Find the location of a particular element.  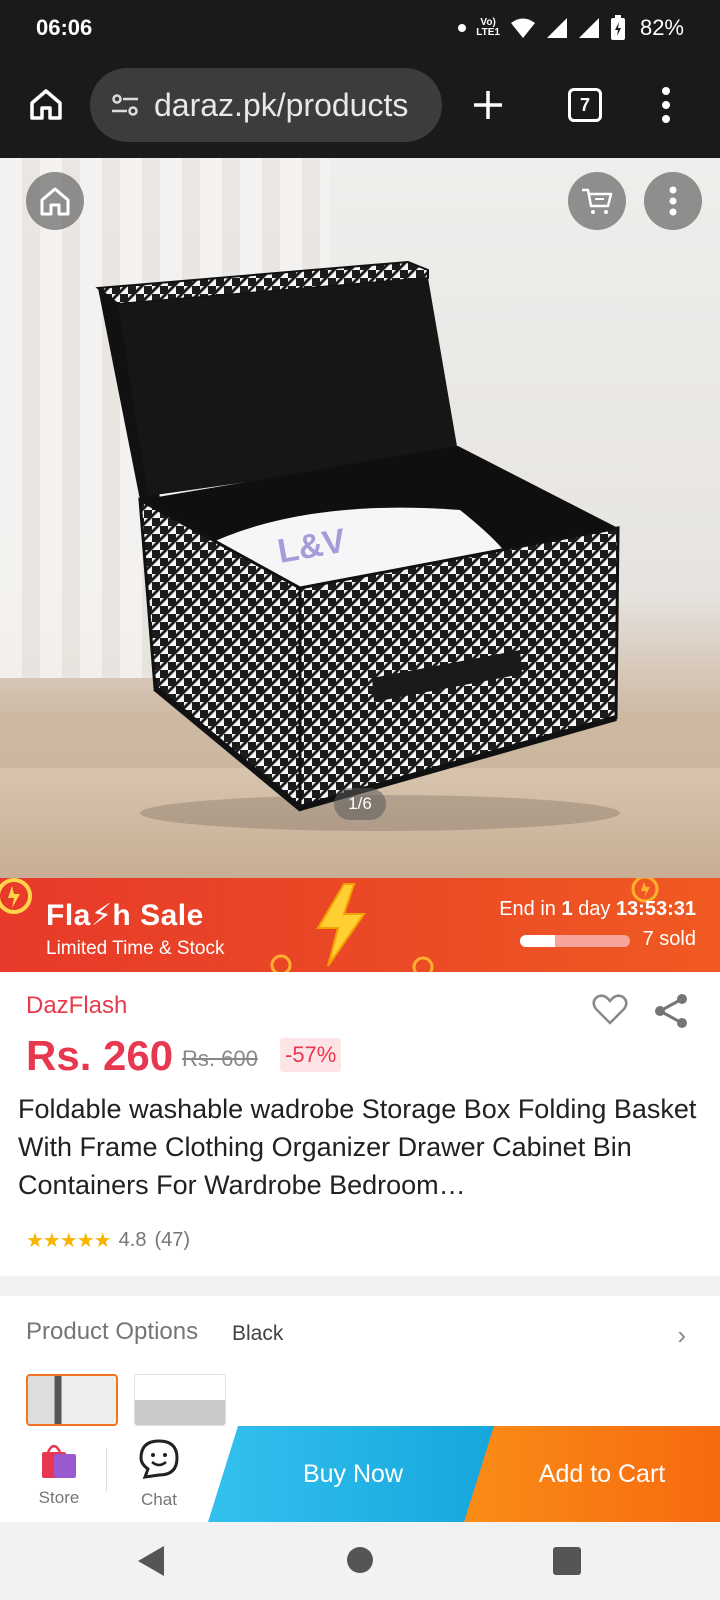

more-options-button is located at coordinates (673, 201).